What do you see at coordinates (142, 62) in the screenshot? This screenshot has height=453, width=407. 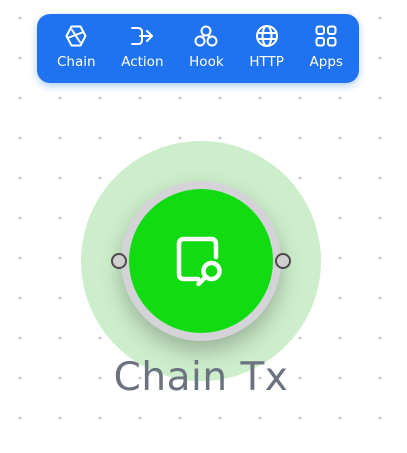 I see `toolbar-item-label: Action` at bounding box center [142, 62].